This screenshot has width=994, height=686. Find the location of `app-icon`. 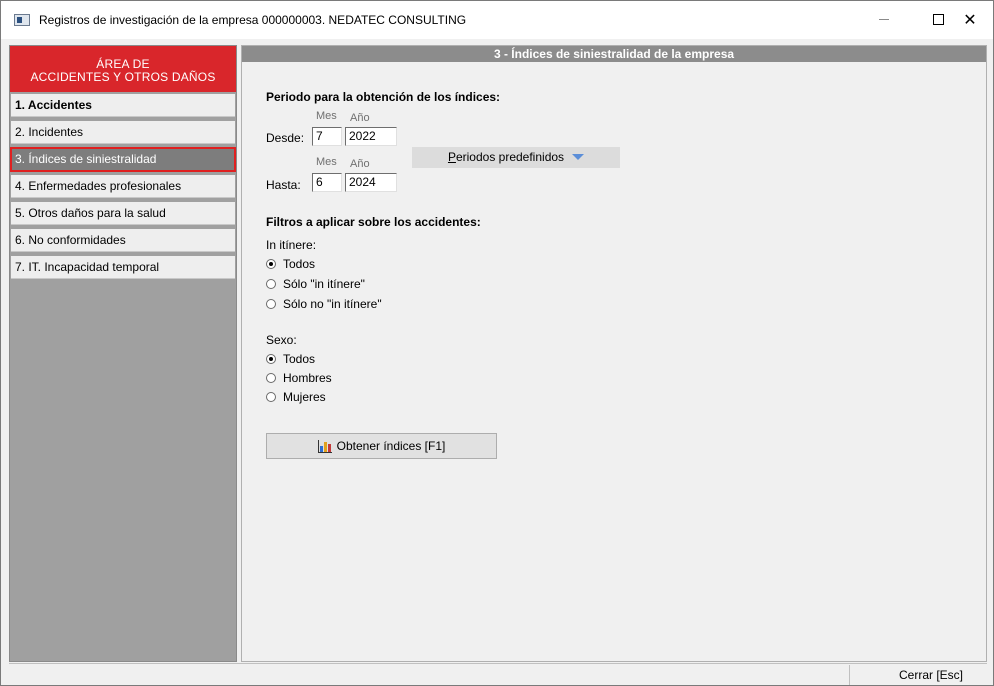

app-icon is located at coordinates (22, 20).